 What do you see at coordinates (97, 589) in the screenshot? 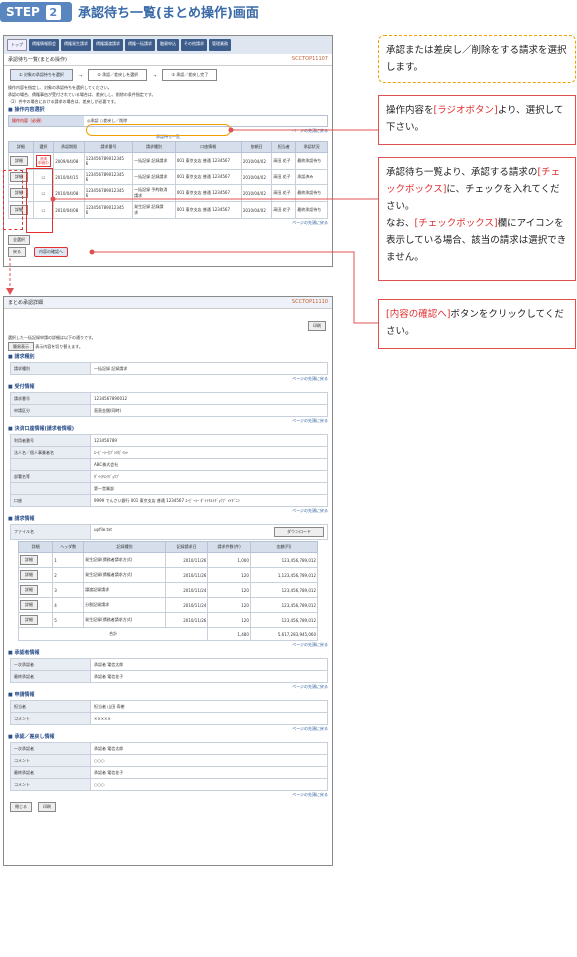
I see `cell-text: 譲渡記録請求` at bounding box center [97, 589].